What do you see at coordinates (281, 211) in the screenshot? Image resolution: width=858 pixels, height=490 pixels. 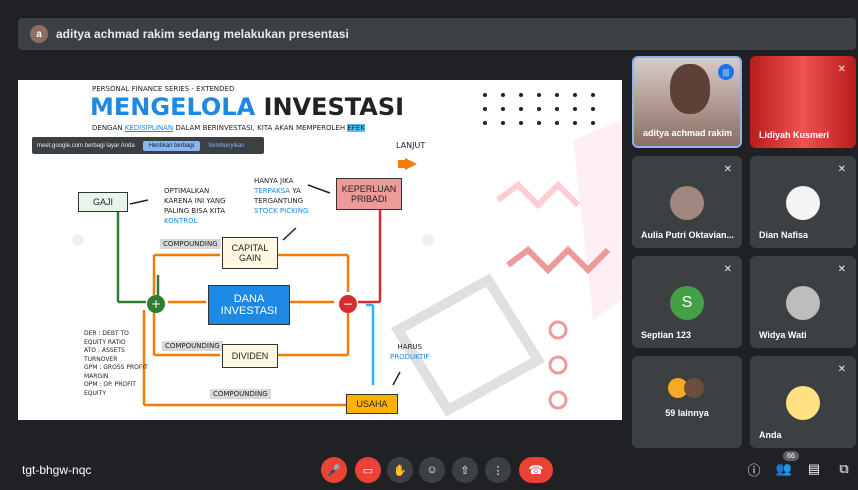 I see `note-line: STOCK PICKING` at bounding box center [281, 211].